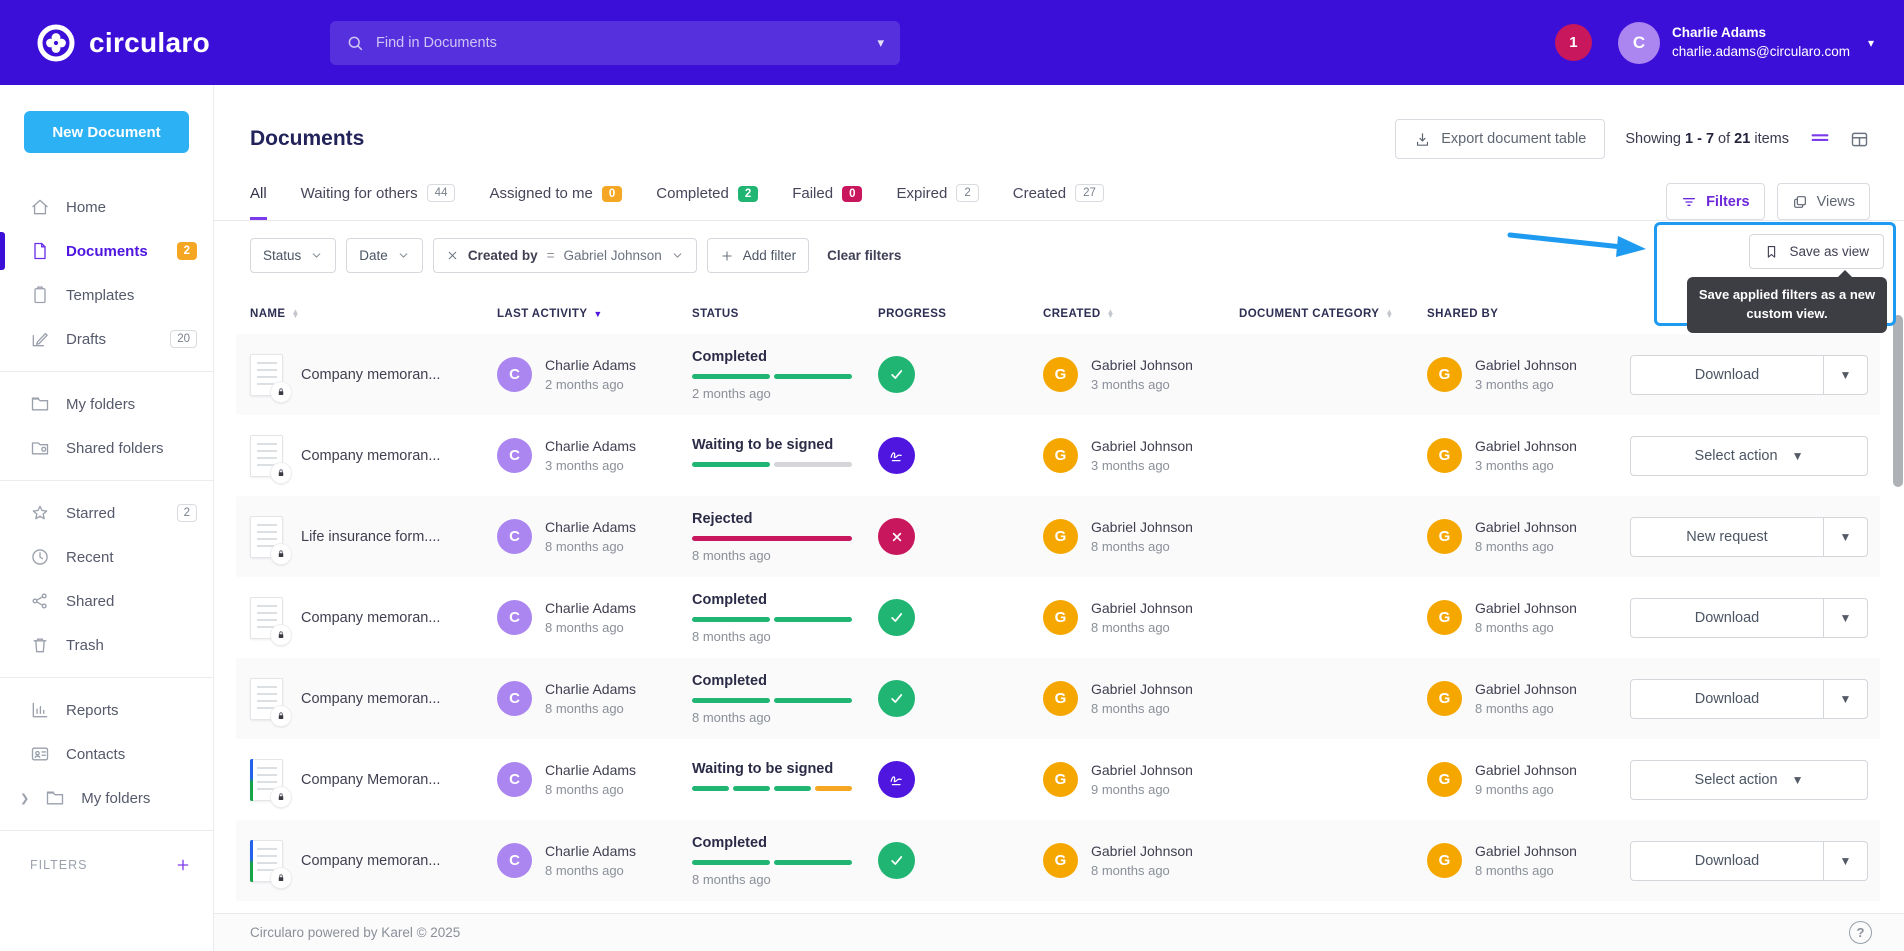 The image size is (1904, 951). Describe the element at coordinates (384, 255) in the screenshot. I see `filter-chip-date: Date` at that location.